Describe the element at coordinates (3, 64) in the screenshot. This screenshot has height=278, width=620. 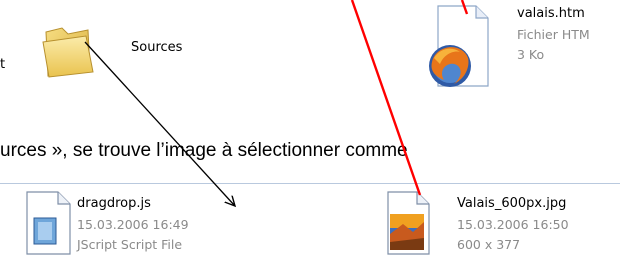
I see `cut-off-text: t` at that location.